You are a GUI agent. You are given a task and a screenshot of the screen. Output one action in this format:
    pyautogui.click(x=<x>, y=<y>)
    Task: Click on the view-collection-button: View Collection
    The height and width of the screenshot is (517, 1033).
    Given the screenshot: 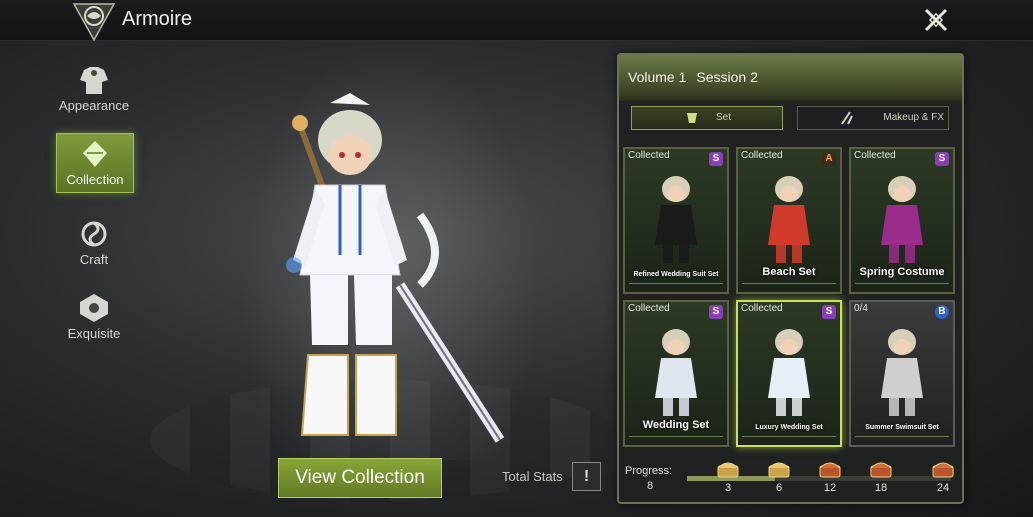 What is the action you would take?
    pyautogui.click(x=360, y=478)
    